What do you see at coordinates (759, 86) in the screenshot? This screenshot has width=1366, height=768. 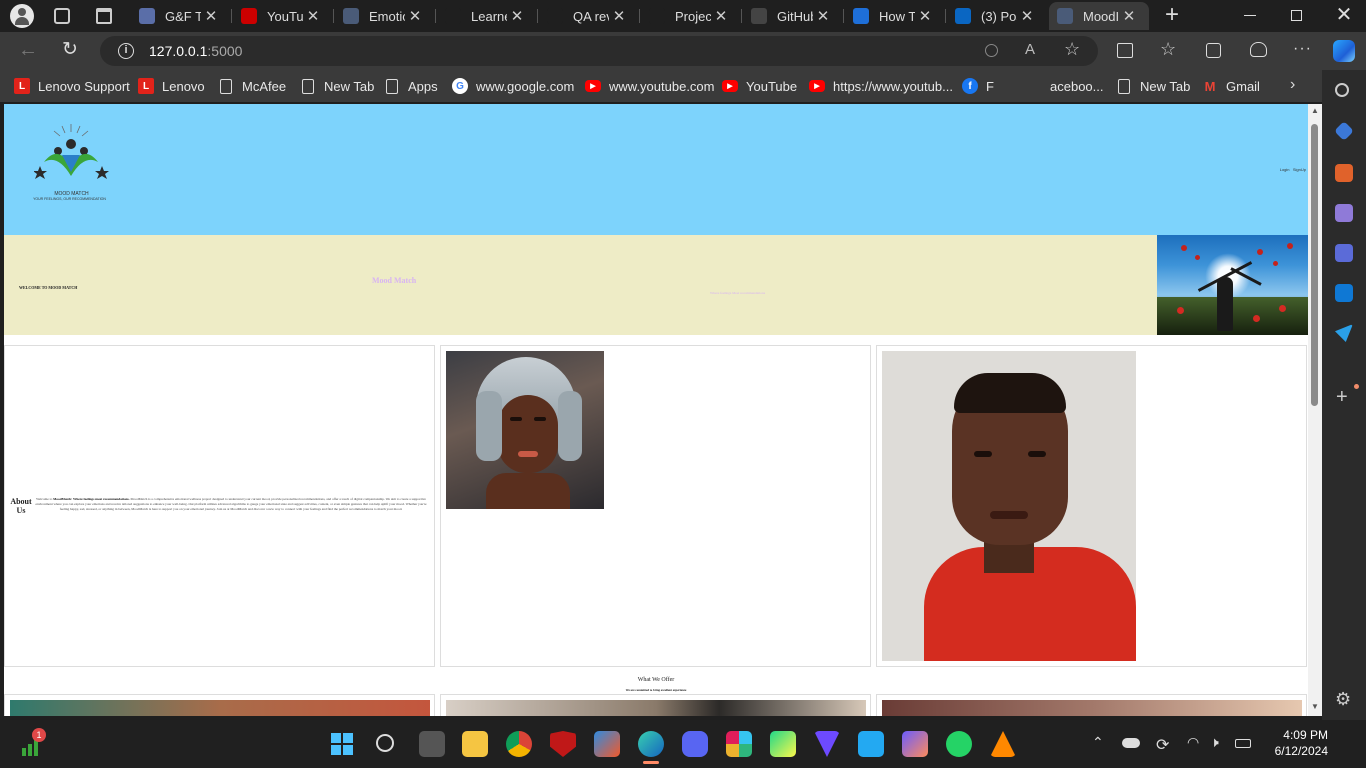 I see `favorite-item: ▶ YouTube` at bounding box center [759, 86].